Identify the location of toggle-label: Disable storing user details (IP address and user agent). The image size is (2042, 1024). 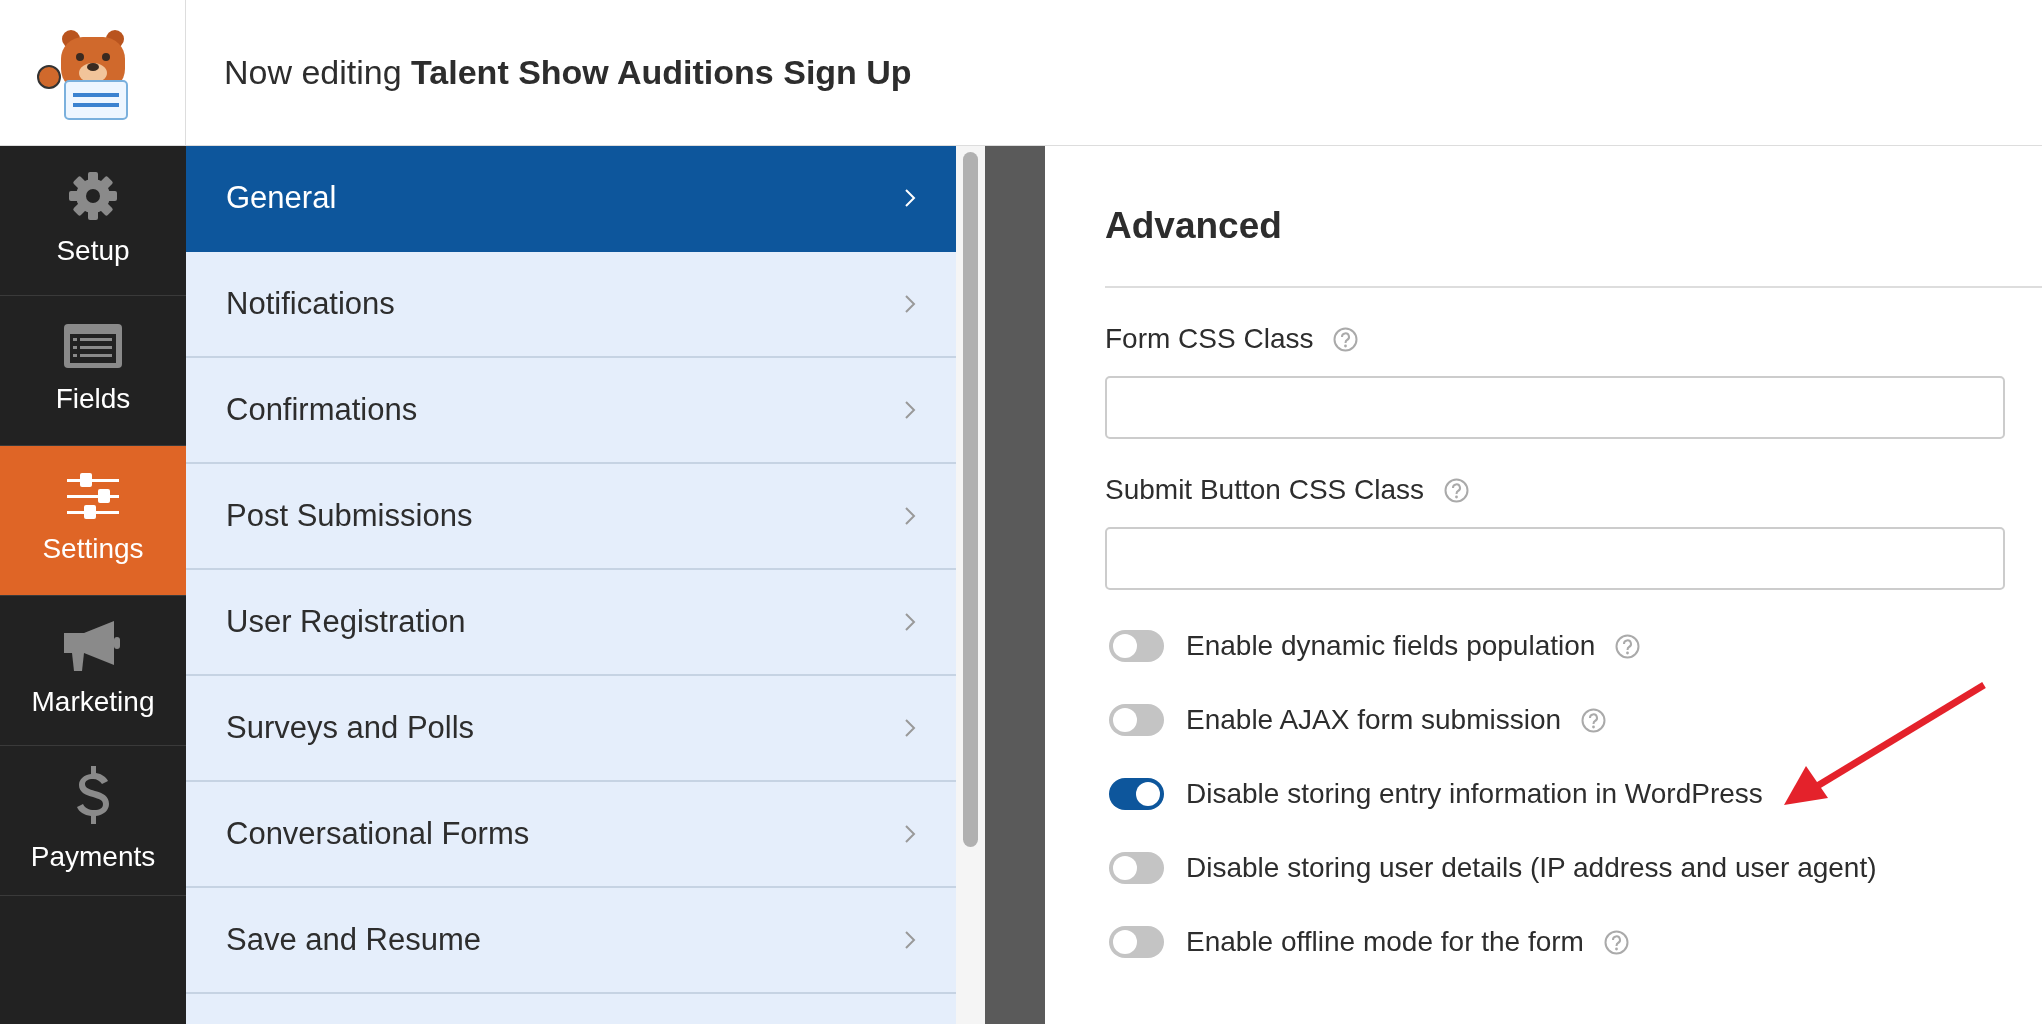
(1531, 868).